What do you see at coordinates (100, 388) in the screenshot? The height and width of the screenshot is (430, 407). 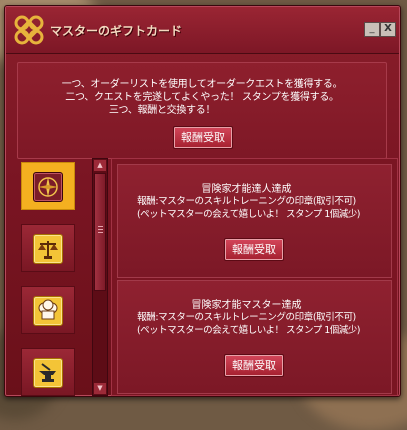 I see `scroll-down-arrow-icon: ▼` at bounding box center [100, 388].